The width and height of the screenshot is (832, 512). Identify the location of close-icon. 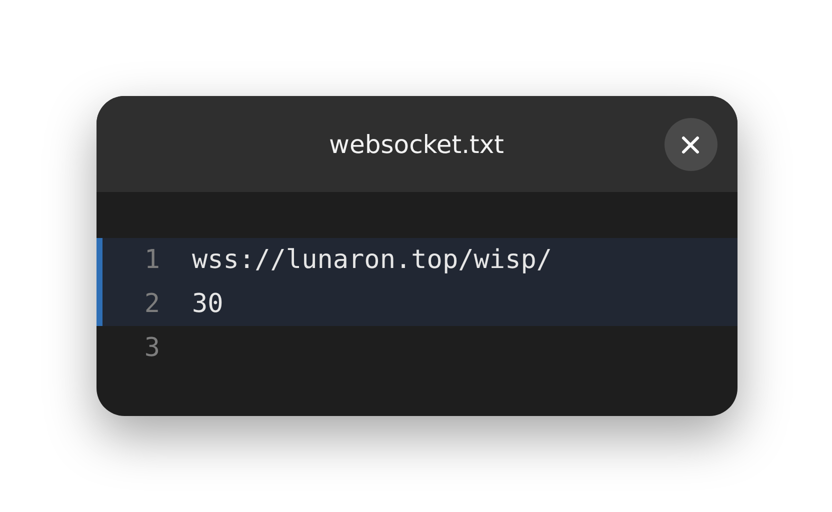
(690, 144).